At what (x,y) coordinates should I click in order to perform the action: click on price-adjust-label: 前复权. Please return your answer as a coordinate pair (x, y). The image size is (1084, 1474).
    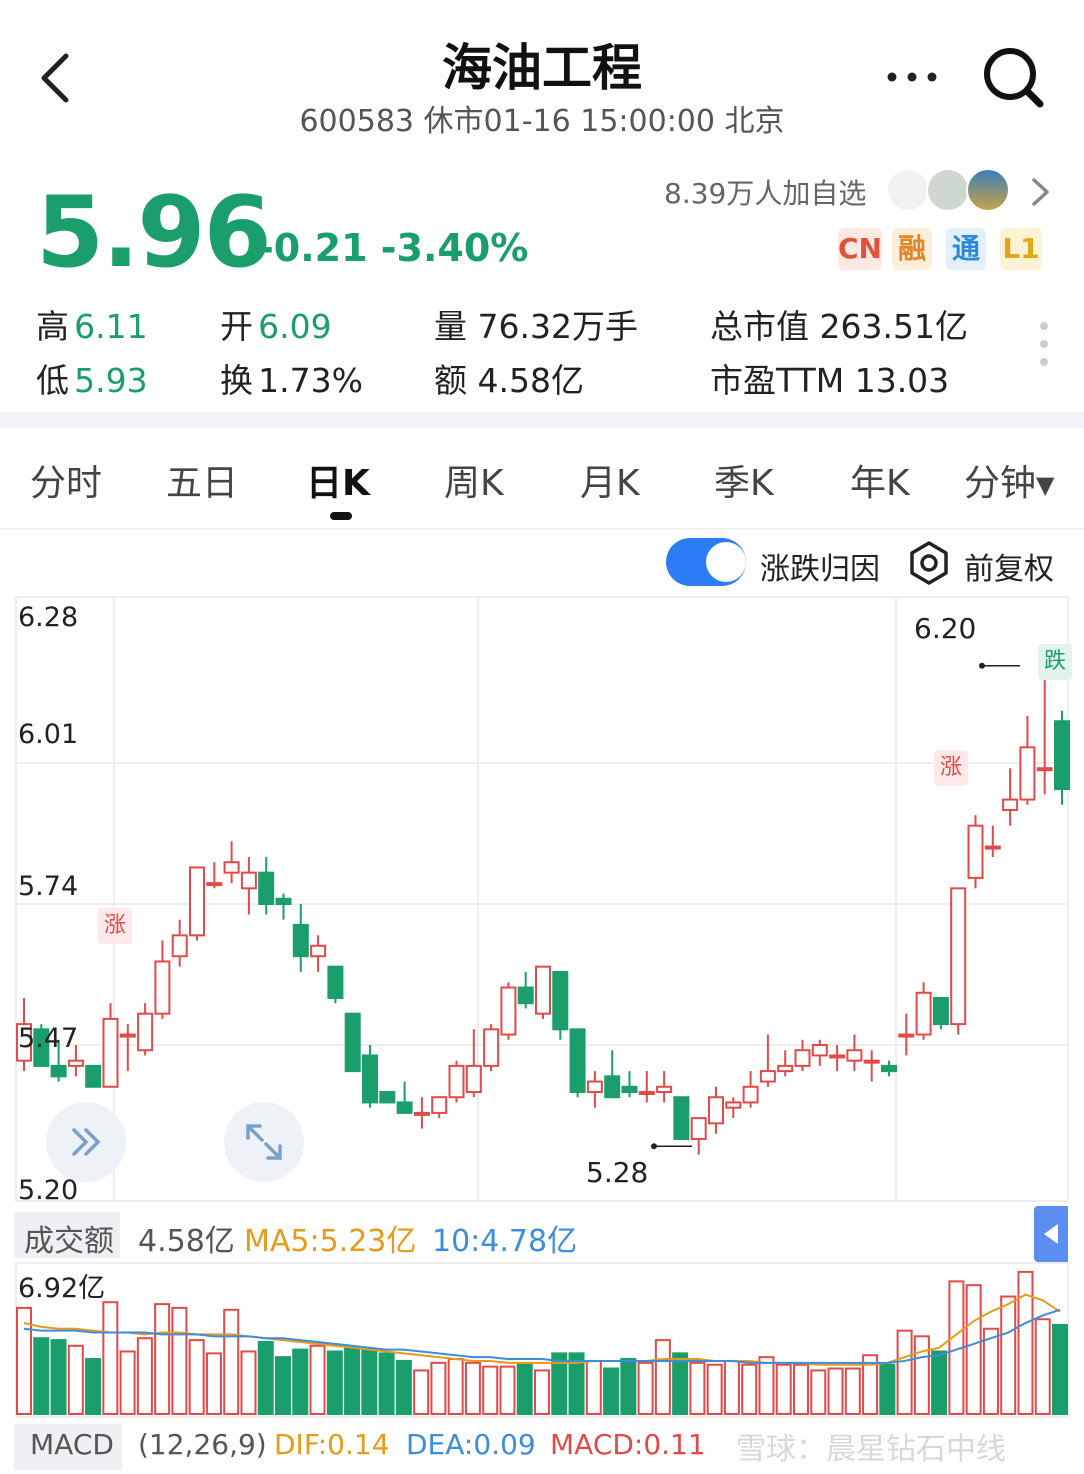
    Looking at the image, I should click on (1009, 566).